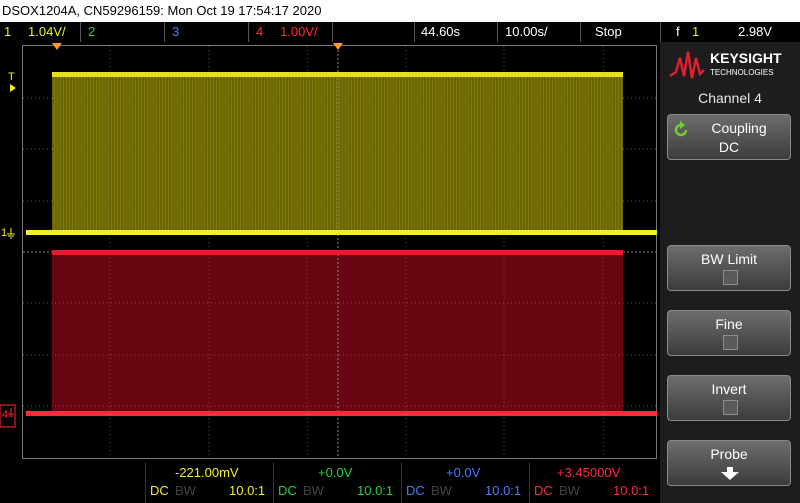 The height and width of the screenshot is (503, 800). I want to click on ch2-probe: 10.0:1, so click(375, 490).